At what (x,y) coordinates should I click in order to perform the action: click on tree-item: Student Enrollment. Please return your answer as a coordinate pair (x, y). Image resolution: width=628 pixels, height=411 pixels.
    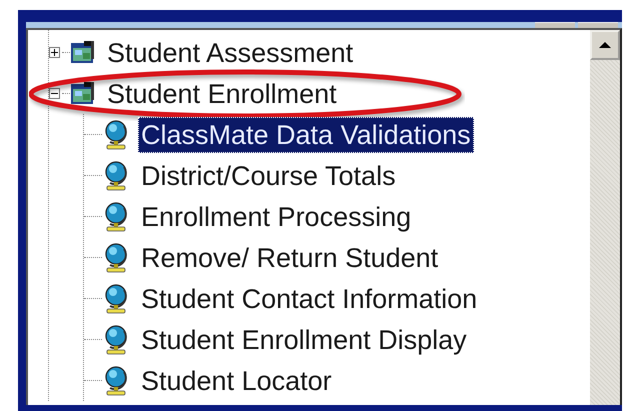
    Looking at the image, I should click on (222, 94).